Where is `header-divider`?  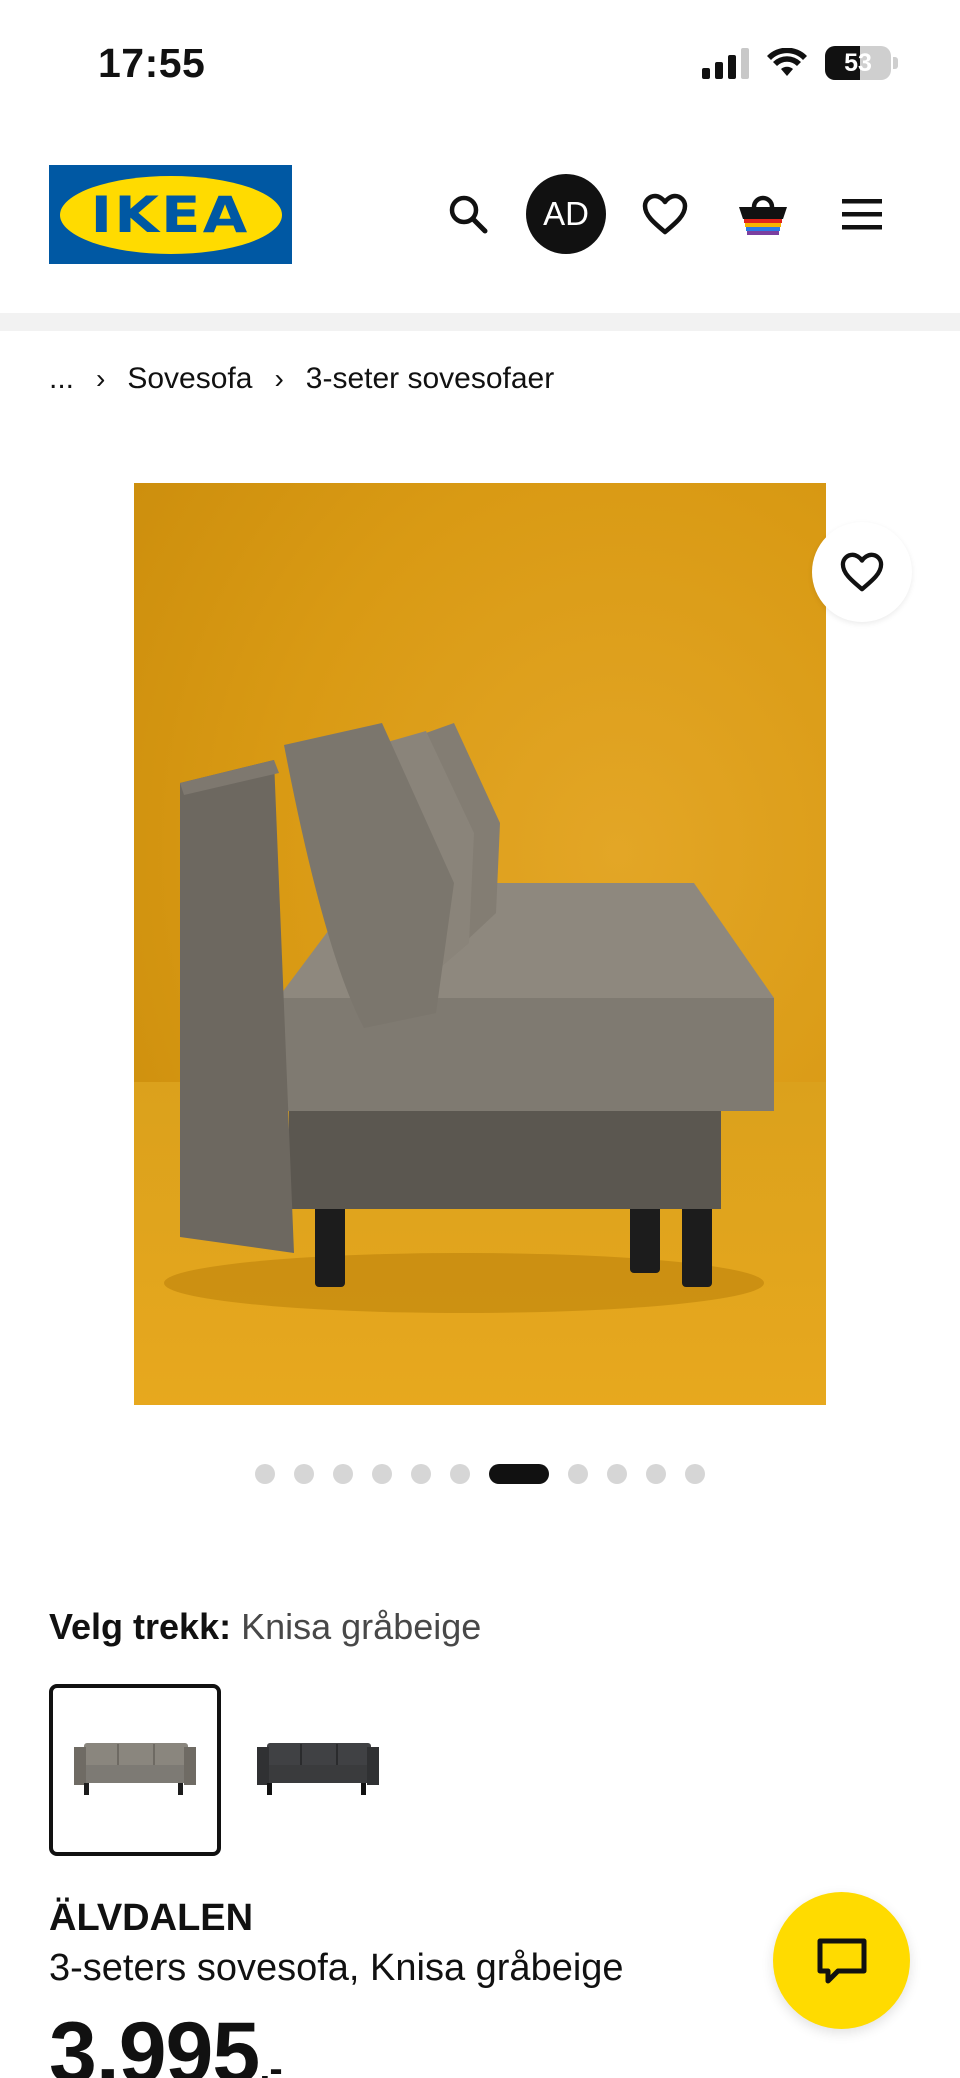 header-divider is located at coordinates (480, 322).